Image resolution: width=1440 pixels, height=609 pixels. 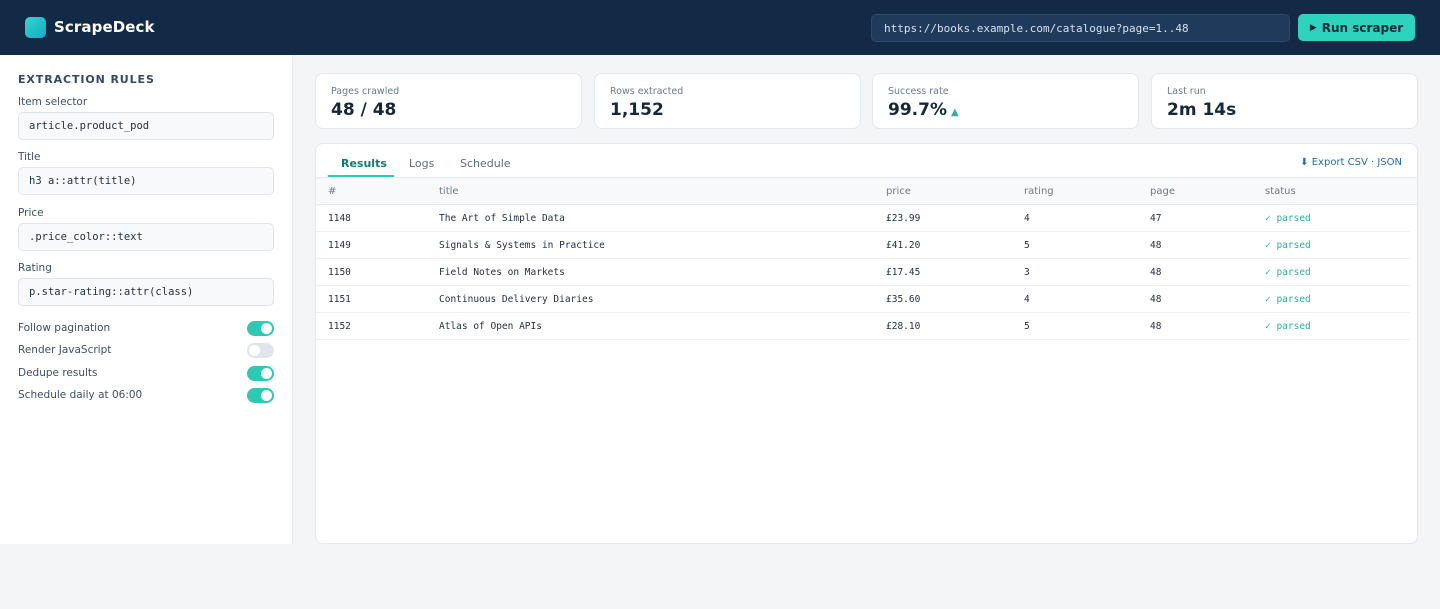 What do you see at coordinates (516, 299) in the screenshot?
I see `cell-title: Continuous Delivery Diaries` at bounding box center [516, 299].